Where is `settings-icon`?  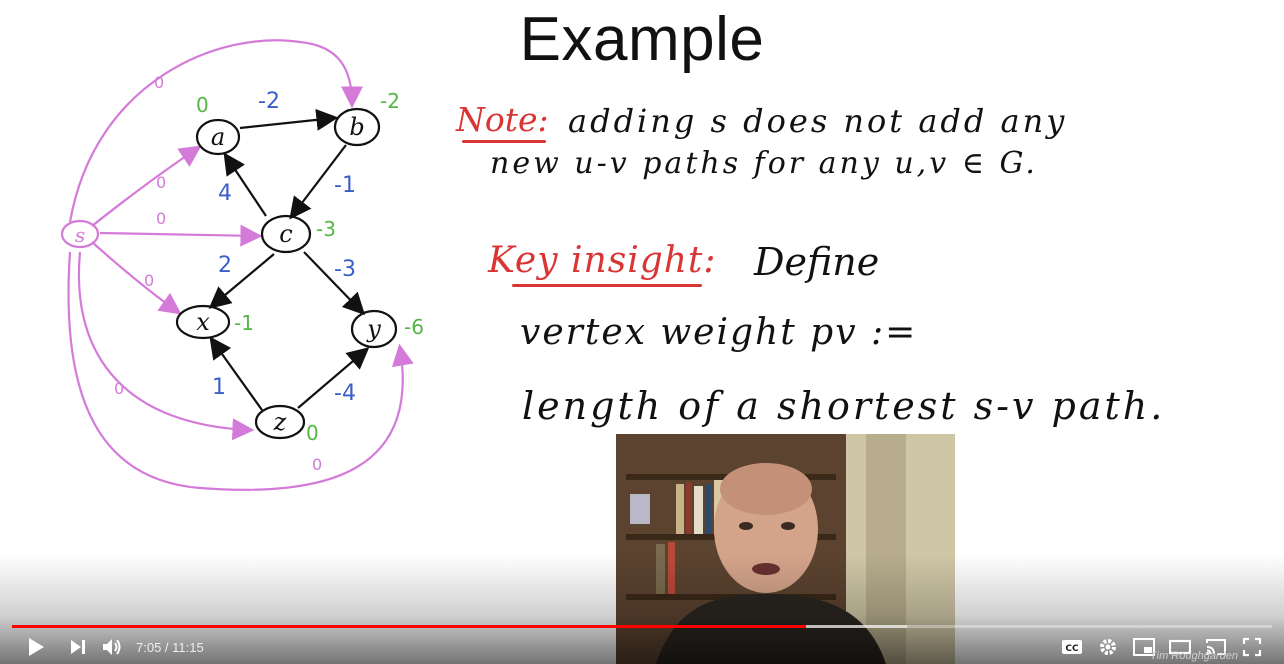 settings-icon is located at coordinates (1108, 647).